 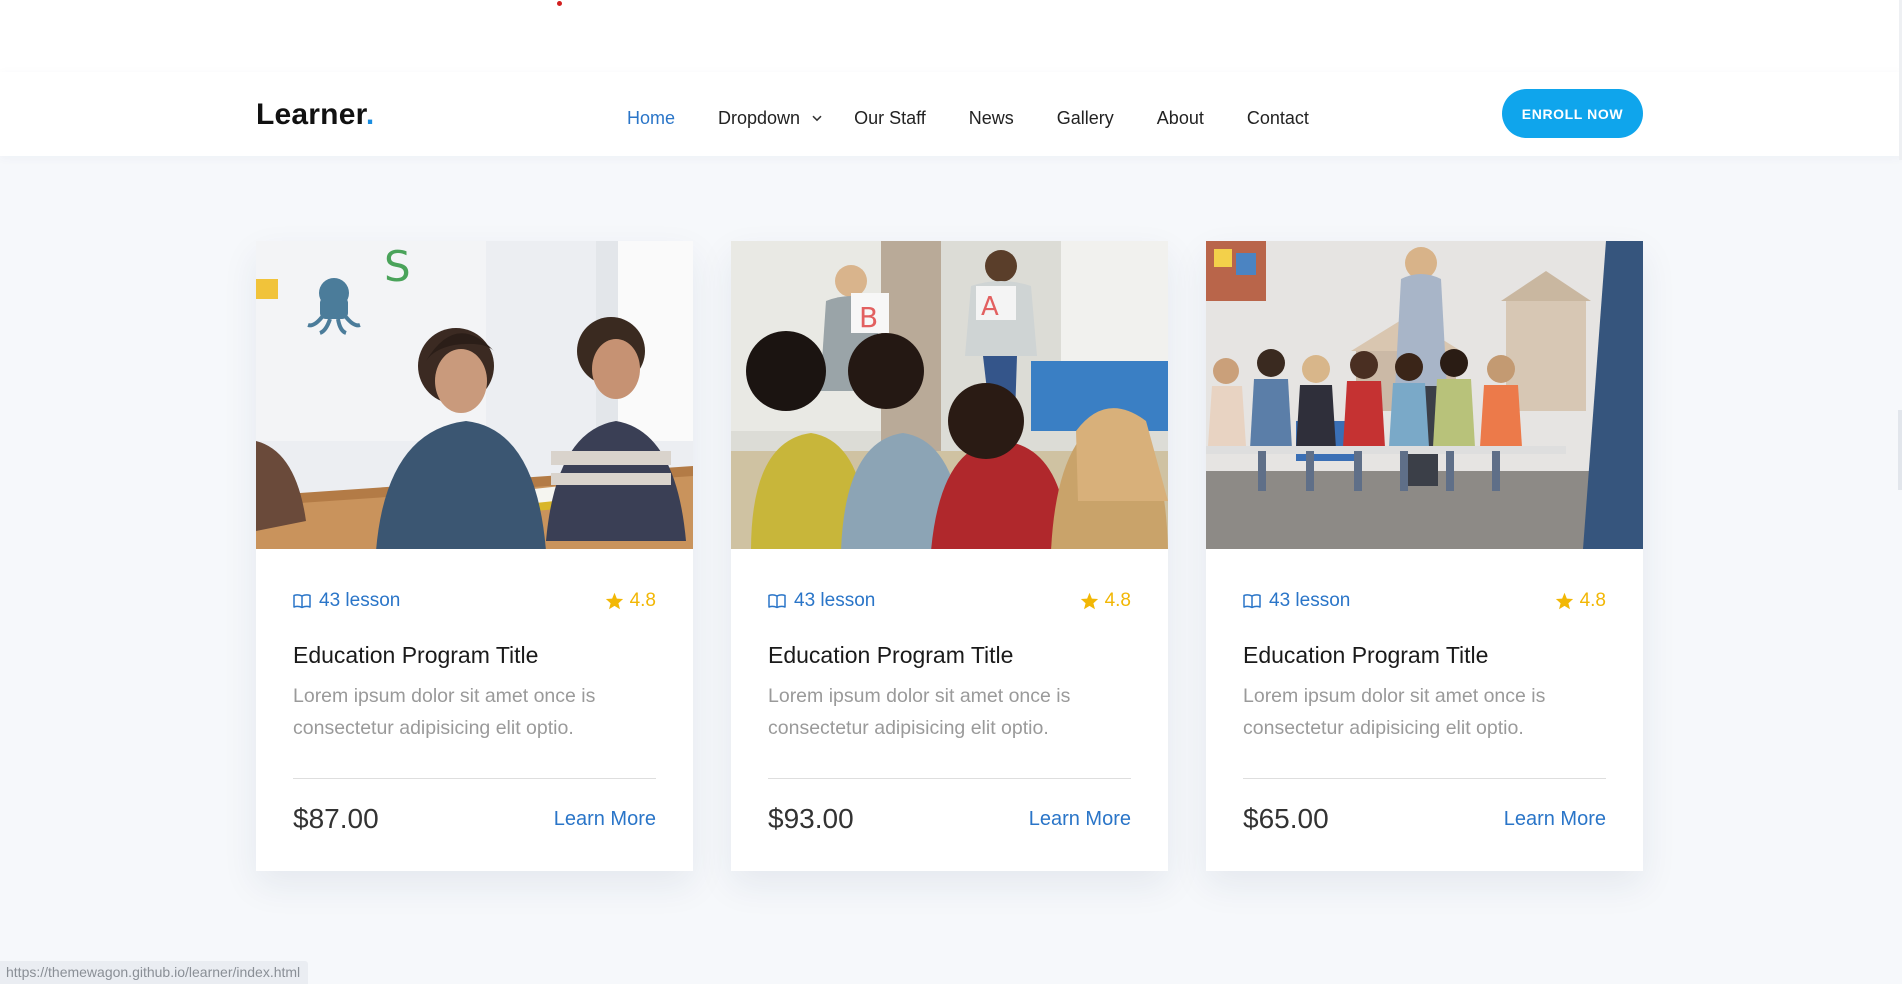 What do you see at coordinates (868, 317) in the screenshot?
I see `svg-text: B` at bounding box center [868, 317].